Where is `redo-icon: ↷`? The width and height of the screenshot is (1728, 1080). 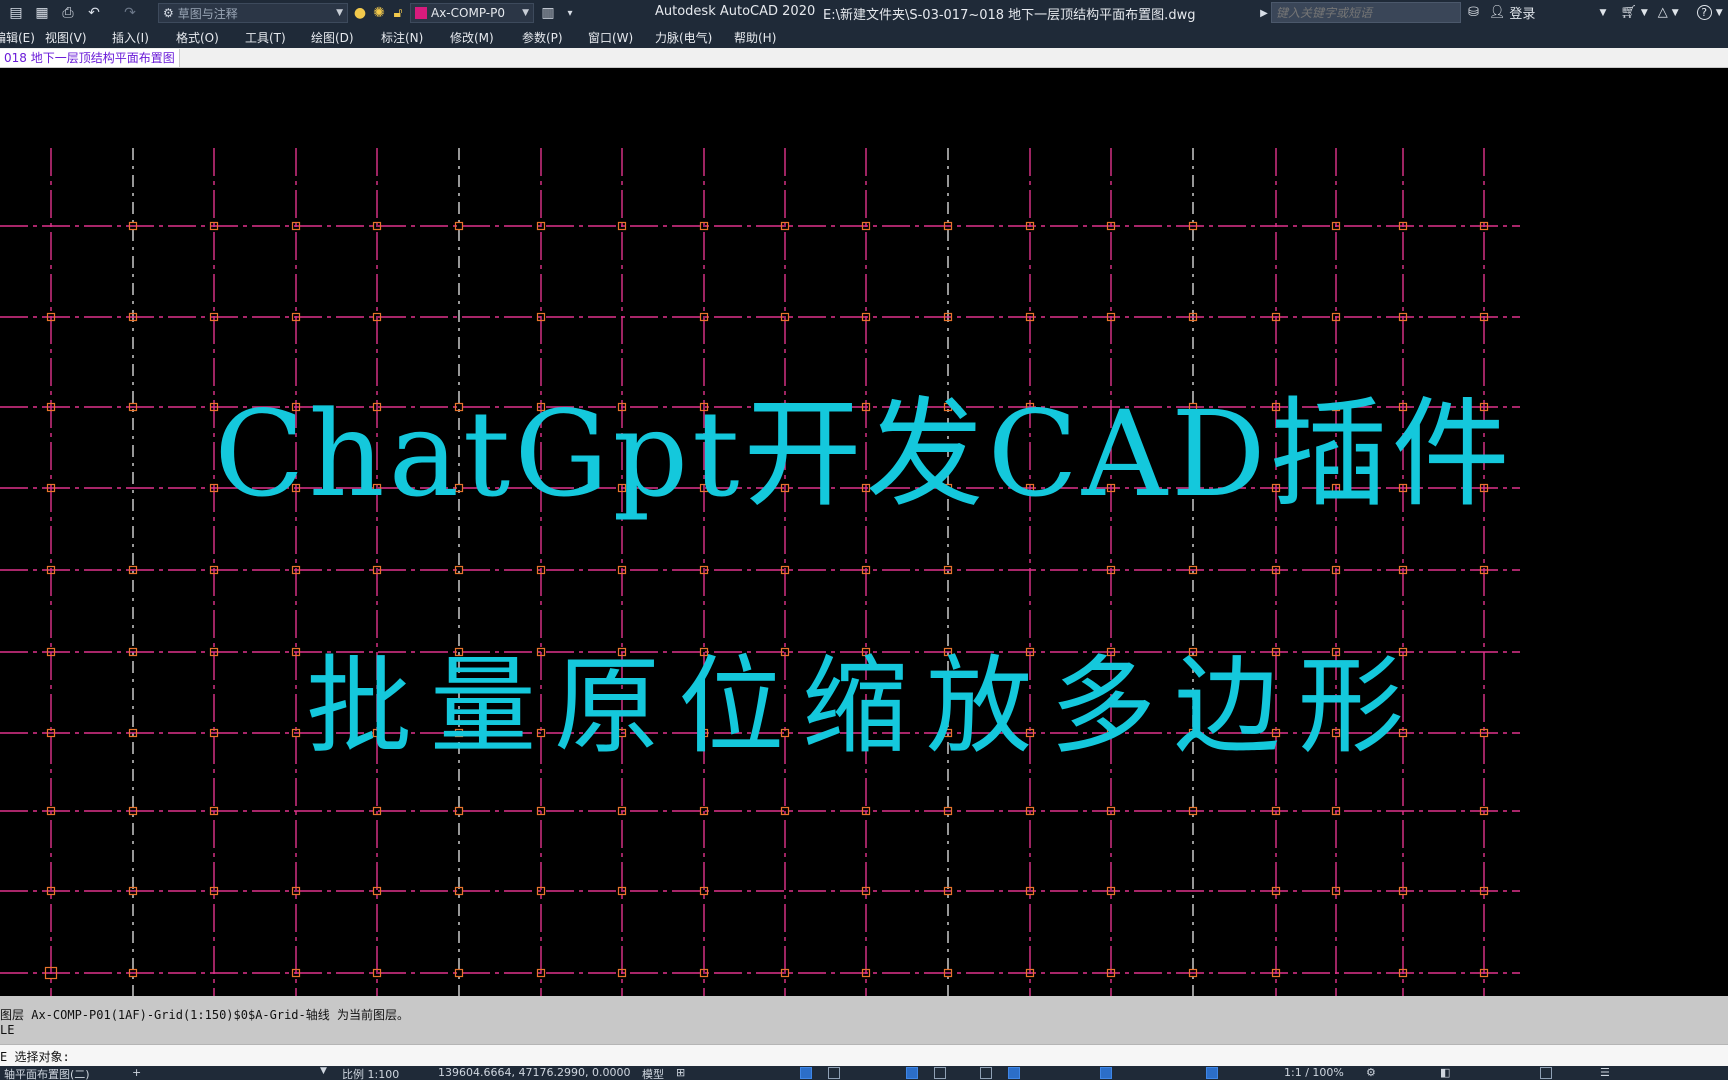
redo-icon: ↷ is located at coordinates (130, 13).